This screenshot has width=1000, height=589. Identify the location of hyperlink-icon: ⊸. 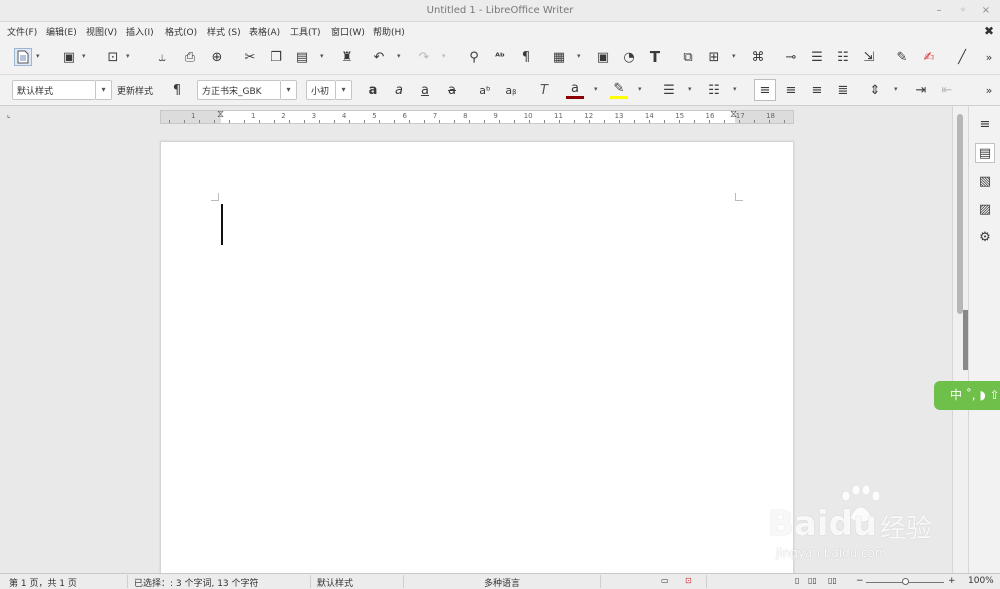
(791, 57).